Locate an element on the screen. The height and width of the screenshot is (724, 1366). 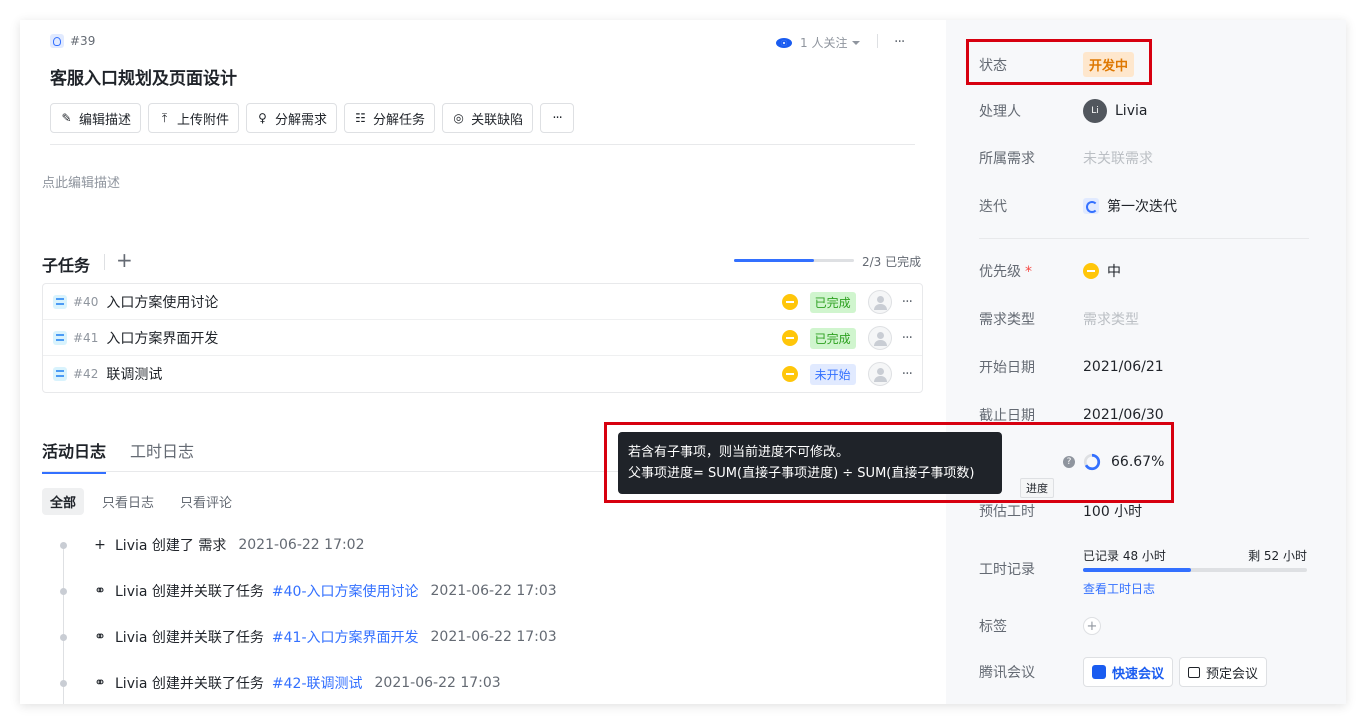
log-link: #40-入口方案使用讨论 is located at coordinates (345, 591).